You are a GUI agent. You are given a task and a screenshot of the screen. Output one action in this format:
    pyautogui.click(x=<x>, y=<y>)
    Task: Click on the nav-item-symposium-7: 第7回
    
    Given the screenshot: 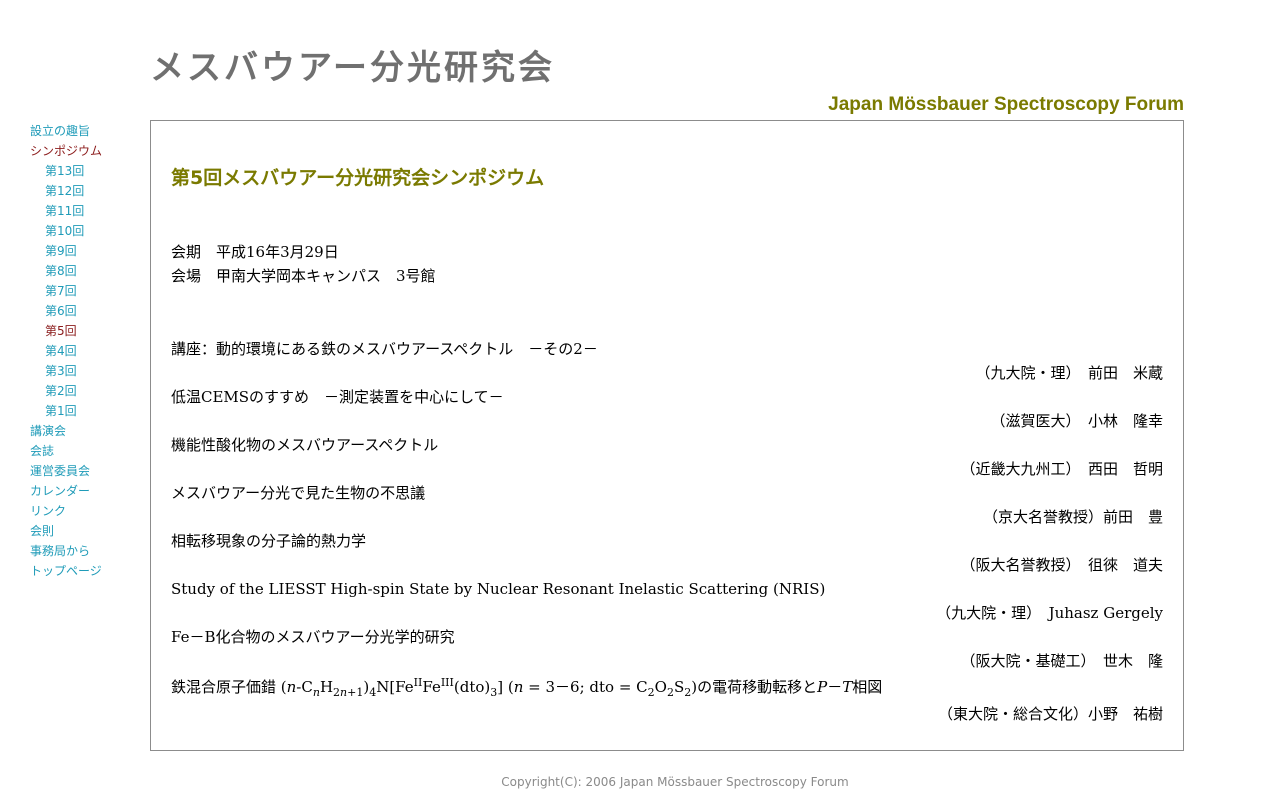 What is the action you would take?
    pyautogui.click(x=87, y=291)
    